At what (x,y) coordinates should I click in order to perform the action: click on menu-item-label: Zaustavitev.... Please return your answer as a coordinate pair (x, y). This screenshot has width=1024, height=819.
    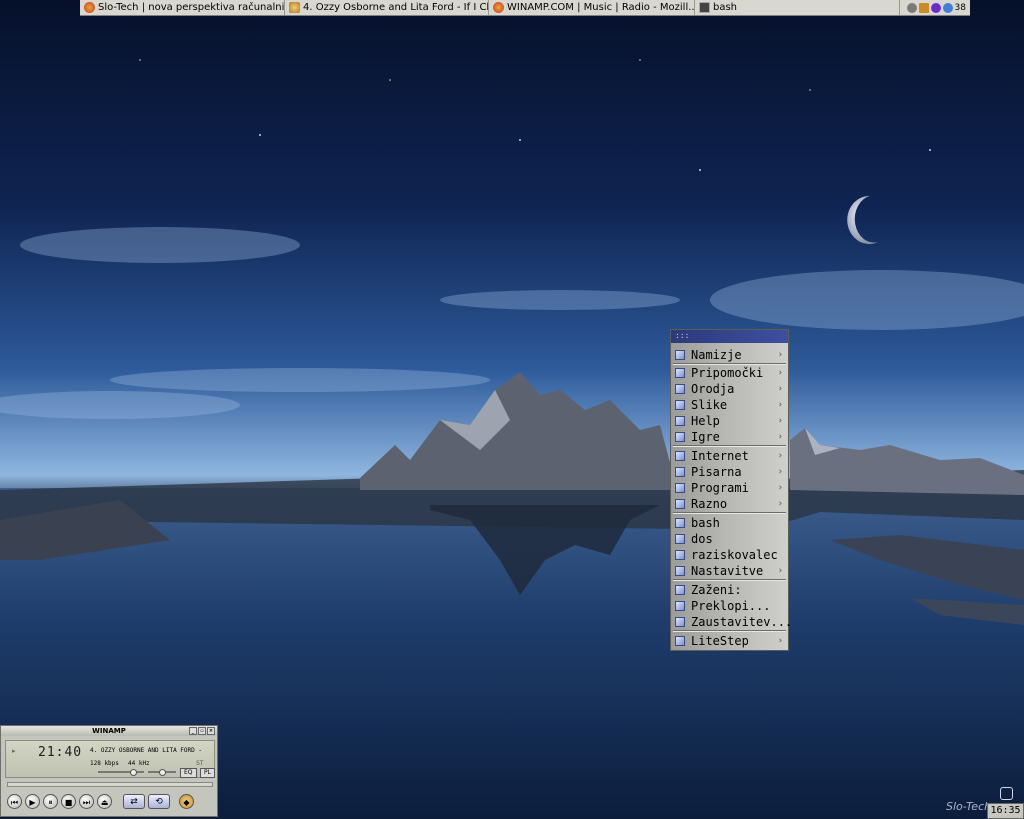
    Looking at the image, I should click on (742, 622).